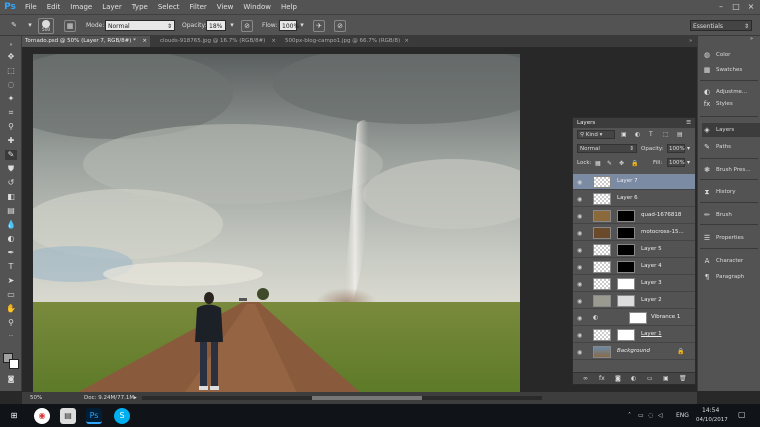 Image resolution: width=760 pixels, height=427 pixels. I want to click on zoom-level: 50%, so click(36, 398).